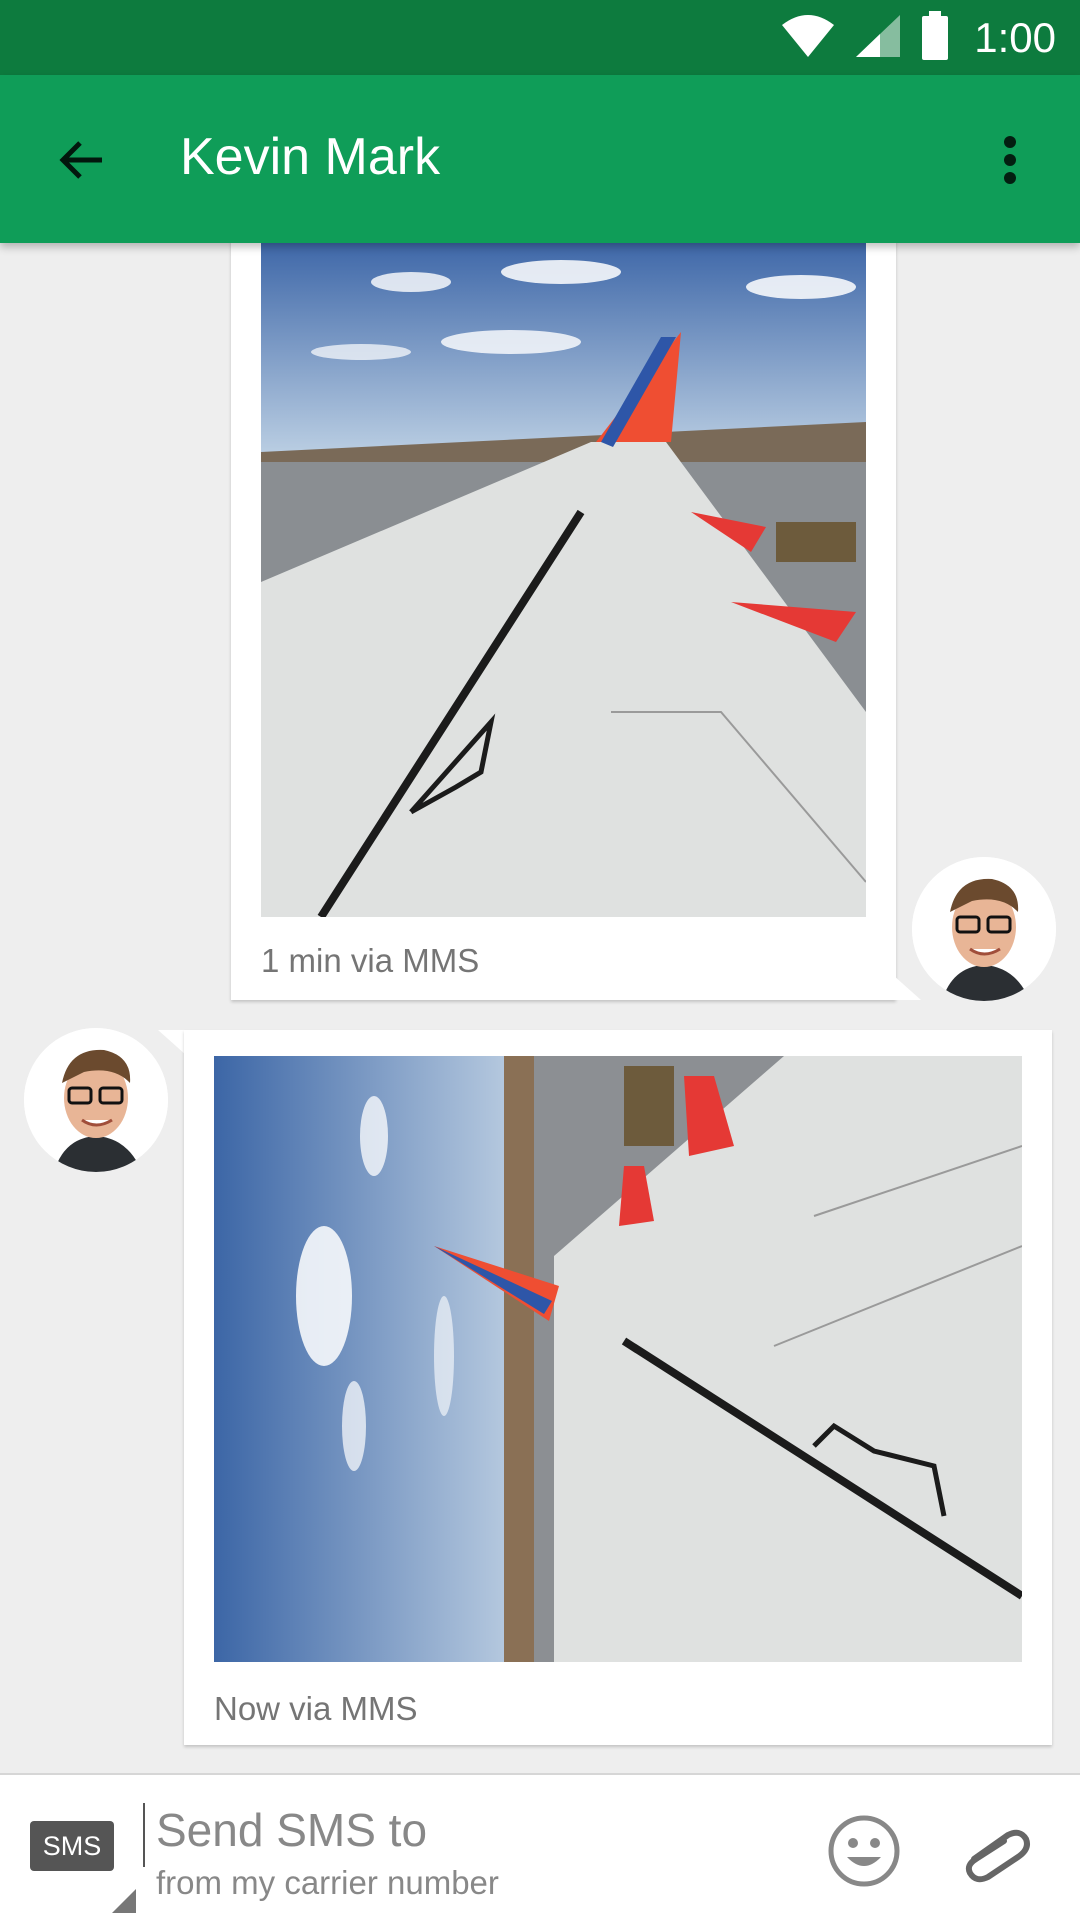 This screenshot has height=1922, width=1080. I want to click on emoji-button, so click(864, 1851).